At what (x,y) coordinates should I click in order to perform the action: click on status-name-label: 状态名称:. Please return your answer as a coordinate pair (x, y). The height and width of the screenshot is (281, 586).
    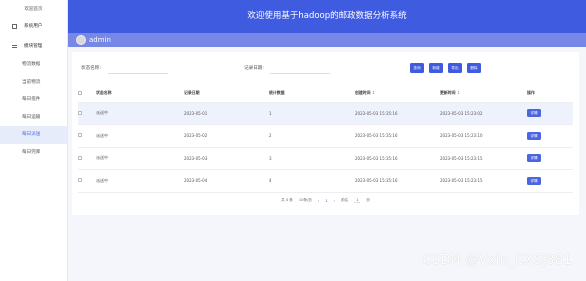
    Looking at the image, I should click on (91, 68).